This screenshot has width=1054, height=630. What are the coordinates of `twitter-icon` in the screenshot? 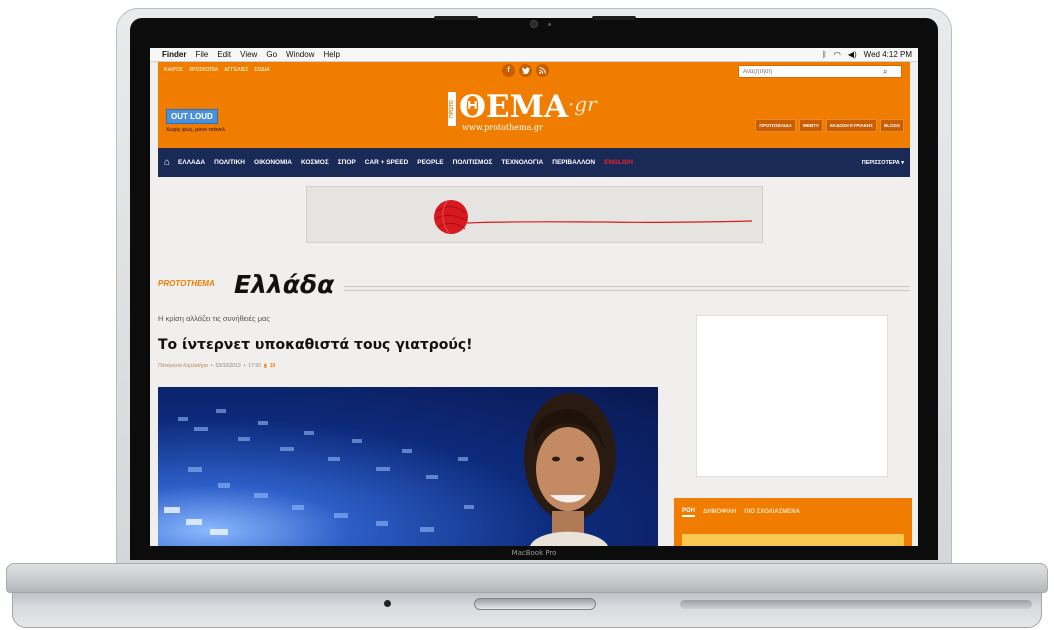 It's located at (525, 70).